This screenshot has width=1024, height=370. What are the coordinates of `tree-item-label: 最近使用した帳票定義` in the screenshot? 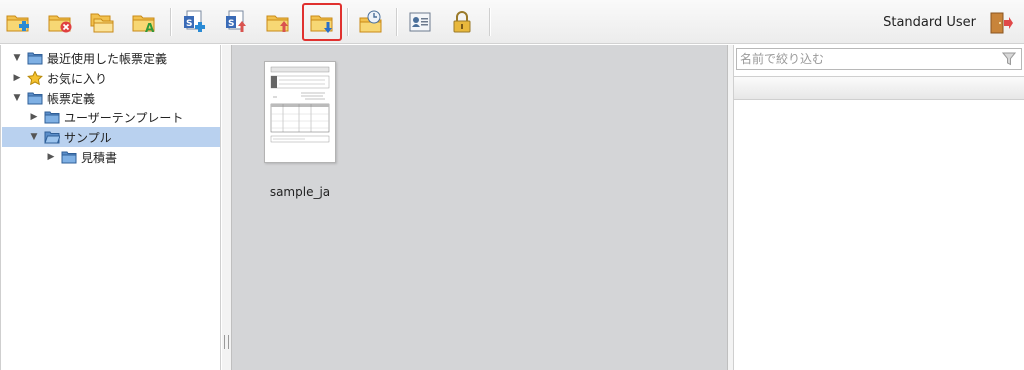 It's located at (107, 58).